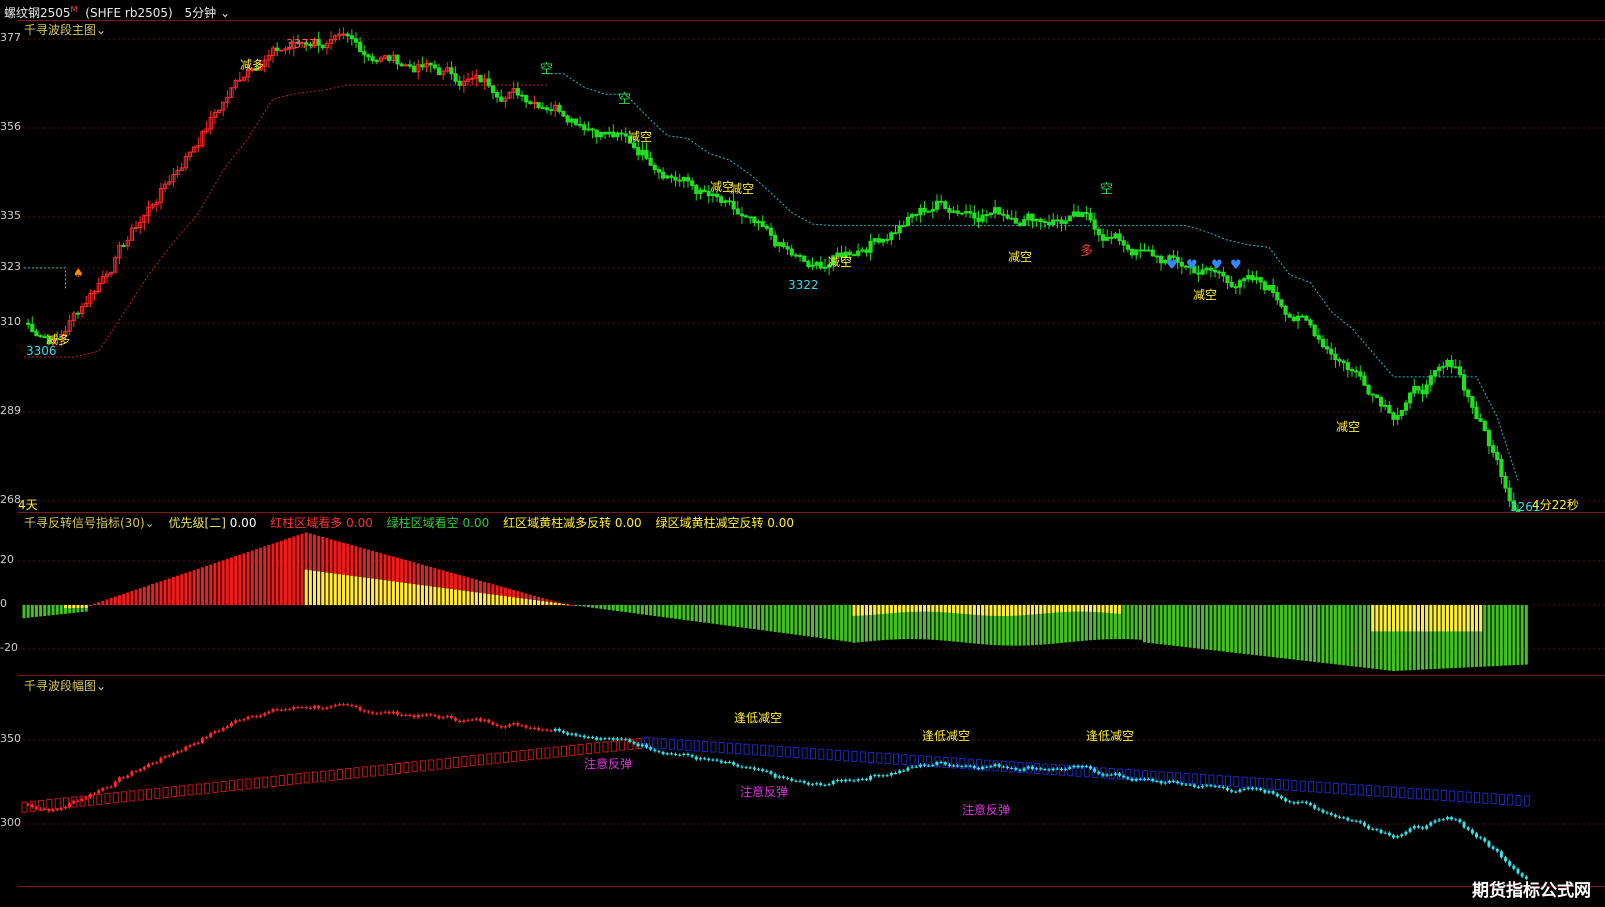 This screenshot has height=907, width=1605. What do you see at coordinates (1106, 189) in the screenshot?
I see `short-signal: 空` at bounding box center [1106, 189].